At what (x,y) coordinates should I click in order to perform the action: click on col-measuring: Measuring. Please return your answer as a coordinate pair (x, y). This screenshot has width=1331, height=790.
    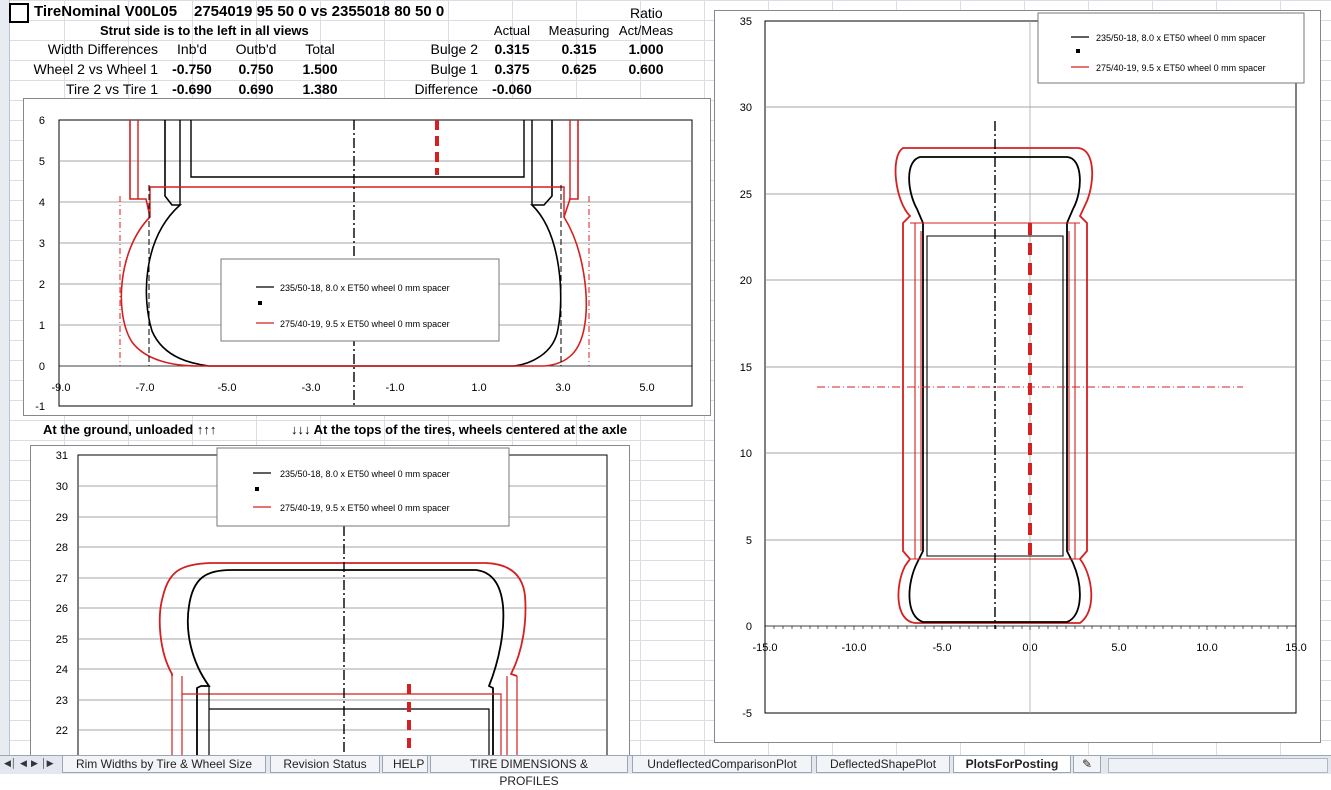
    Looking at the image, I should click on (579, 30).